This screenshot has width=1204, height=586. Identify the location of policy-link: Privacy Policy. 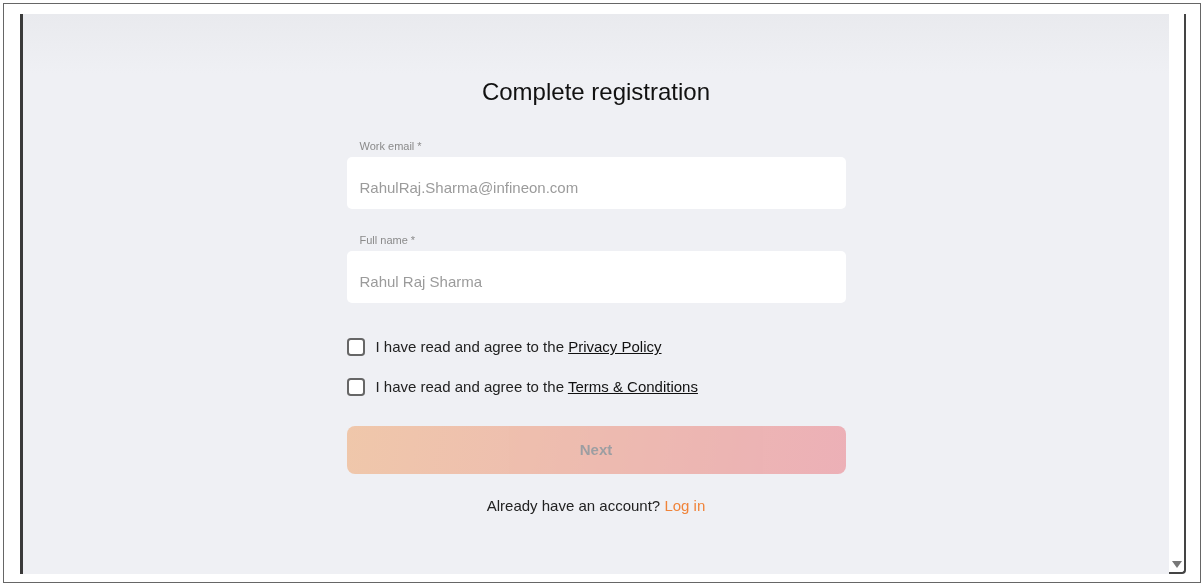
(615, 347).